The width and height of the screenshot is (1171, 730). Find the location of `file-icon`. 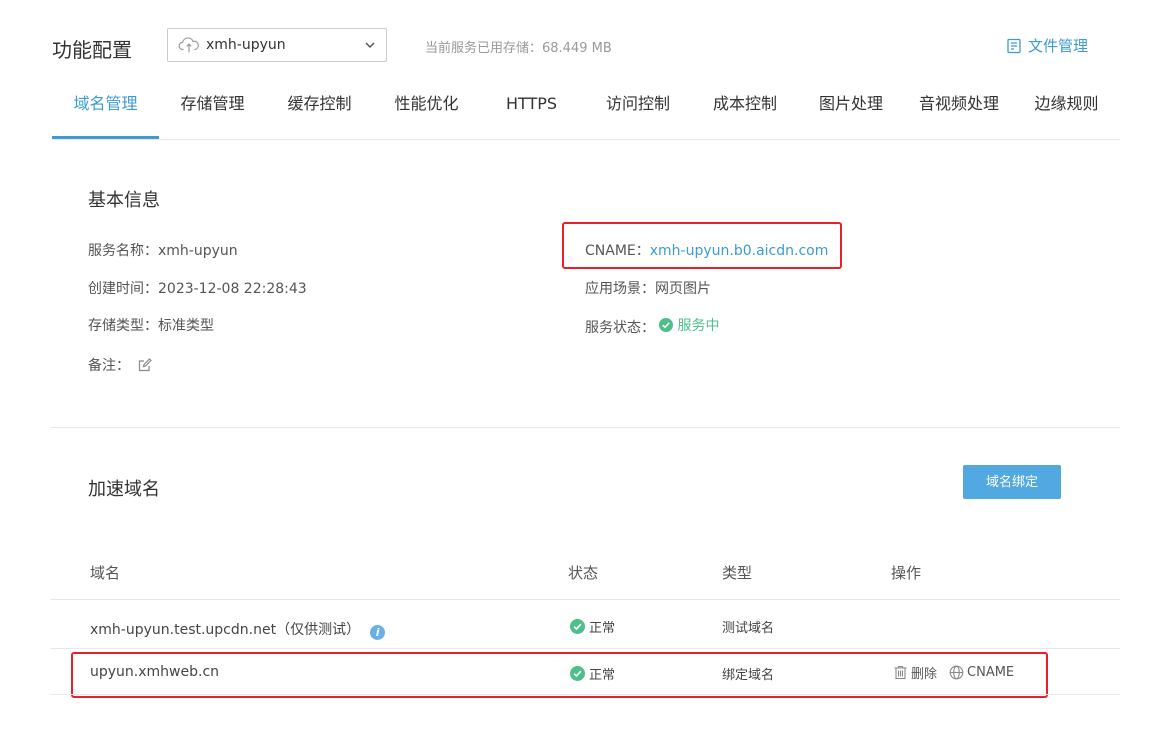

file-icon is located at coordinates (1014, 45).